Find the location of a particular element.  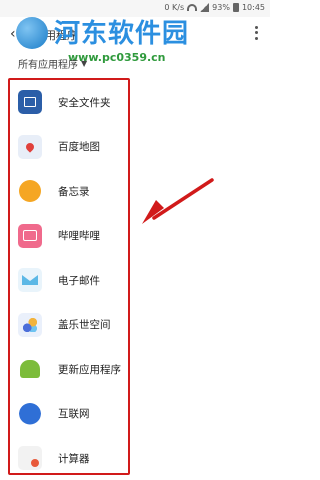

net-speed: 0 K/s is located at coordinates (174, 7).